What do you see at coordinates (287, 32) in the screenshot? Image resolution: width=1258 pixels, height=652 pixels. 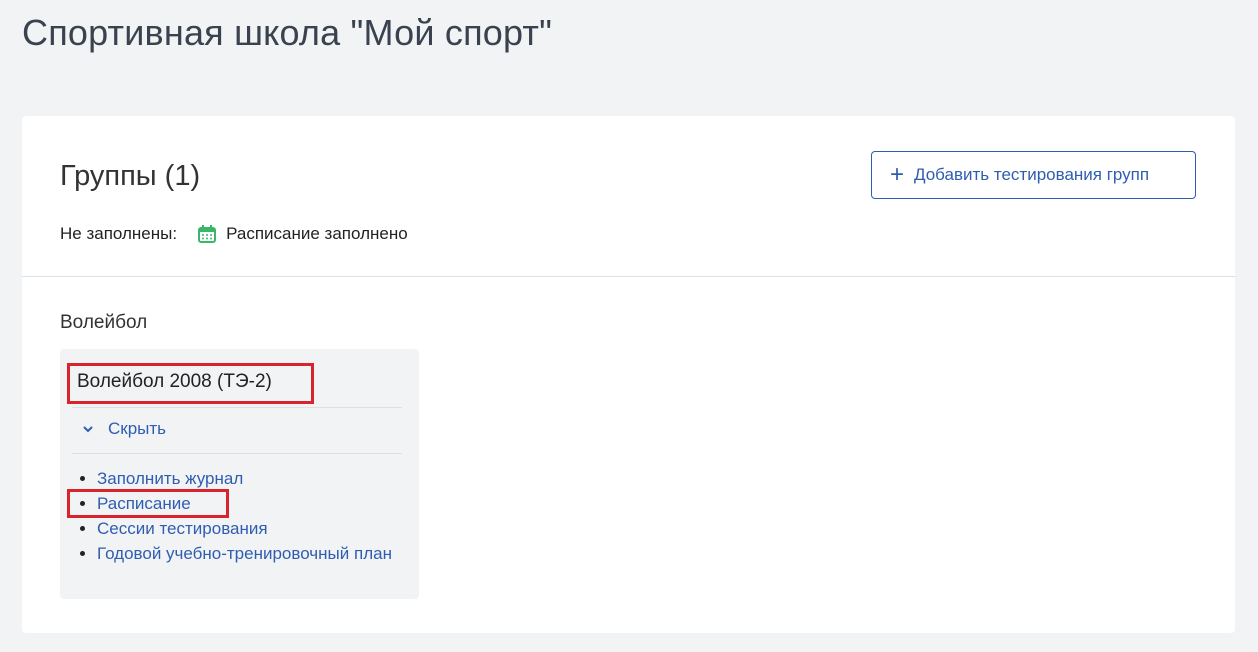 I see `page-title: Спортивная школа "Мой спорт"` at bounding box center [287, 32].